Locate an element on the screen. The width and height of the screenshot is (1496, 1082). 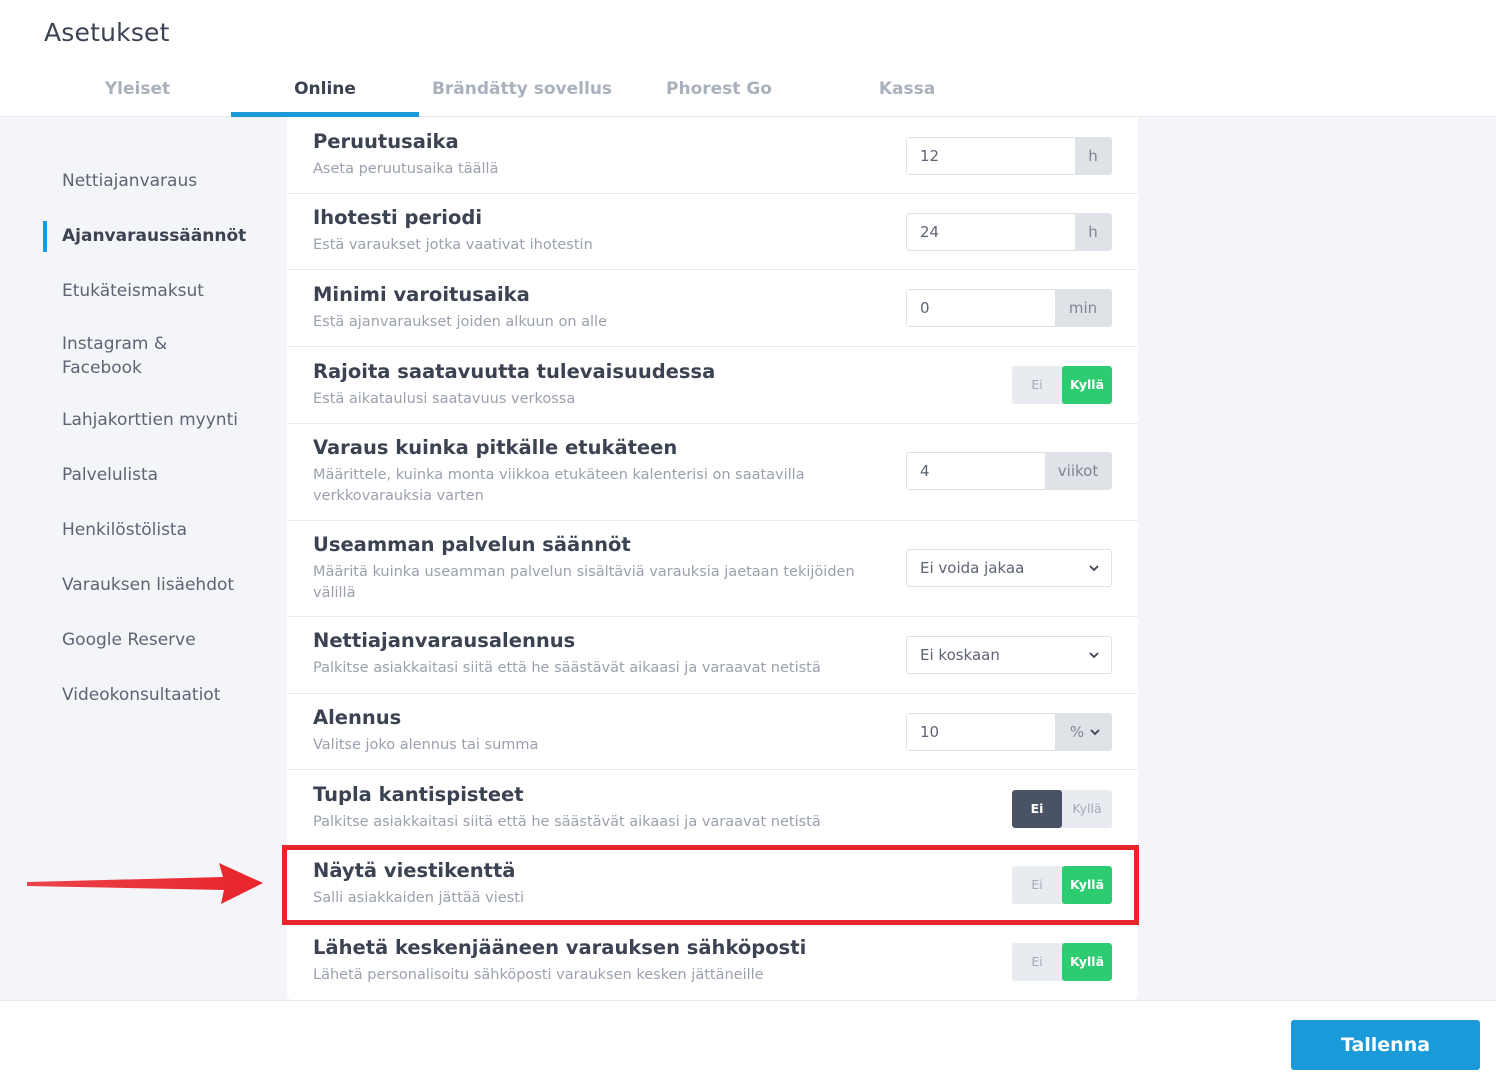
etukateen-input-group: 4 viikot is located at coordinates (1009, 471).